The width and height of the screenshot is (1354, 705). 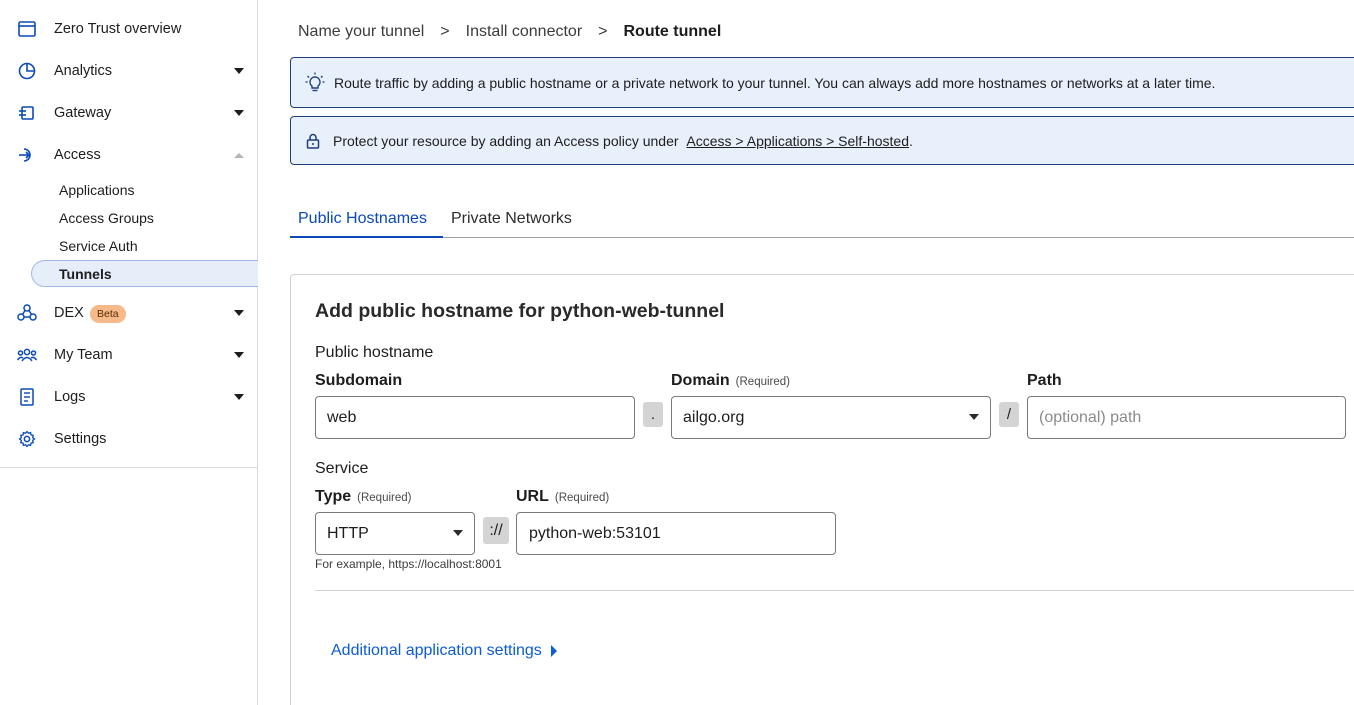 I want to click on url-label: URL (Required), so click(x=563, y=496).